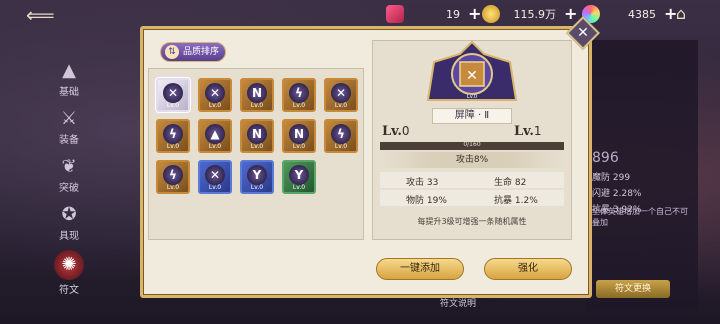 This screenshot has width=720, height=324. I want to click on triangle-icon: ▲, so click(69, 70).